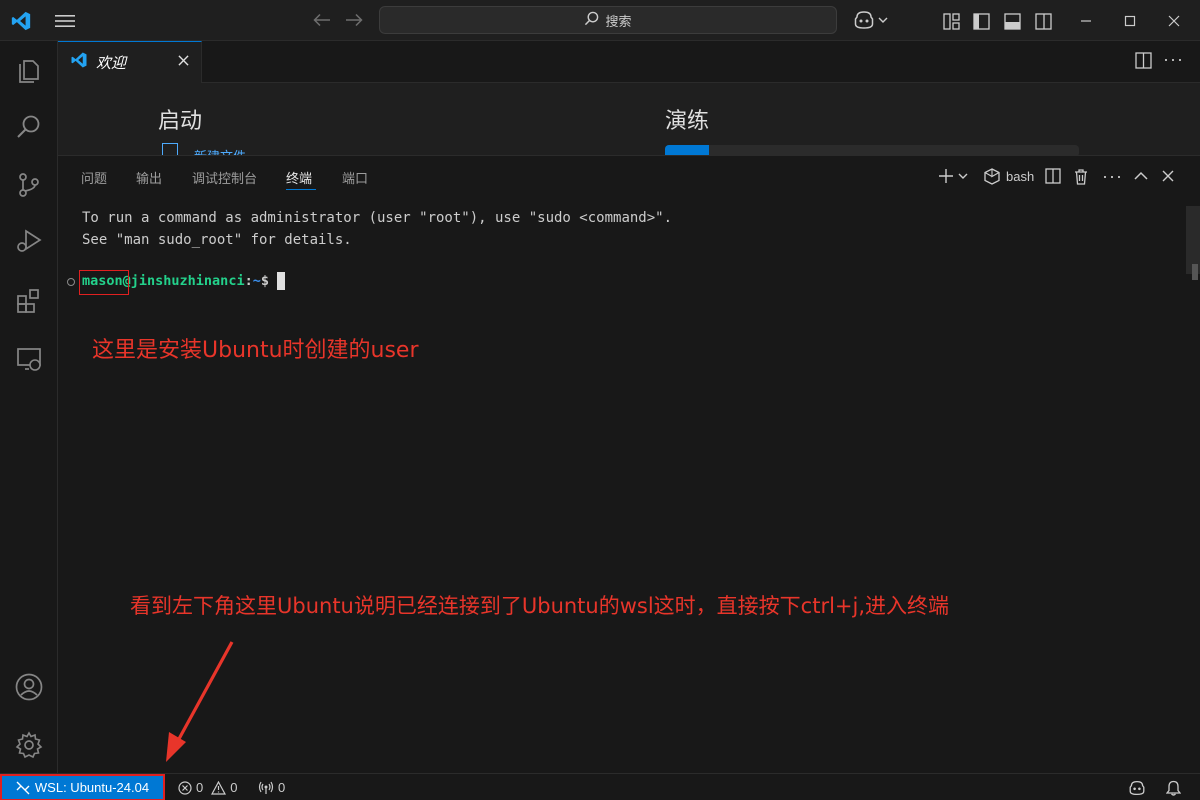  Describe the element at coordinates (1195, 272) in the screenshot. I see `scrollbar-marker` at that location.